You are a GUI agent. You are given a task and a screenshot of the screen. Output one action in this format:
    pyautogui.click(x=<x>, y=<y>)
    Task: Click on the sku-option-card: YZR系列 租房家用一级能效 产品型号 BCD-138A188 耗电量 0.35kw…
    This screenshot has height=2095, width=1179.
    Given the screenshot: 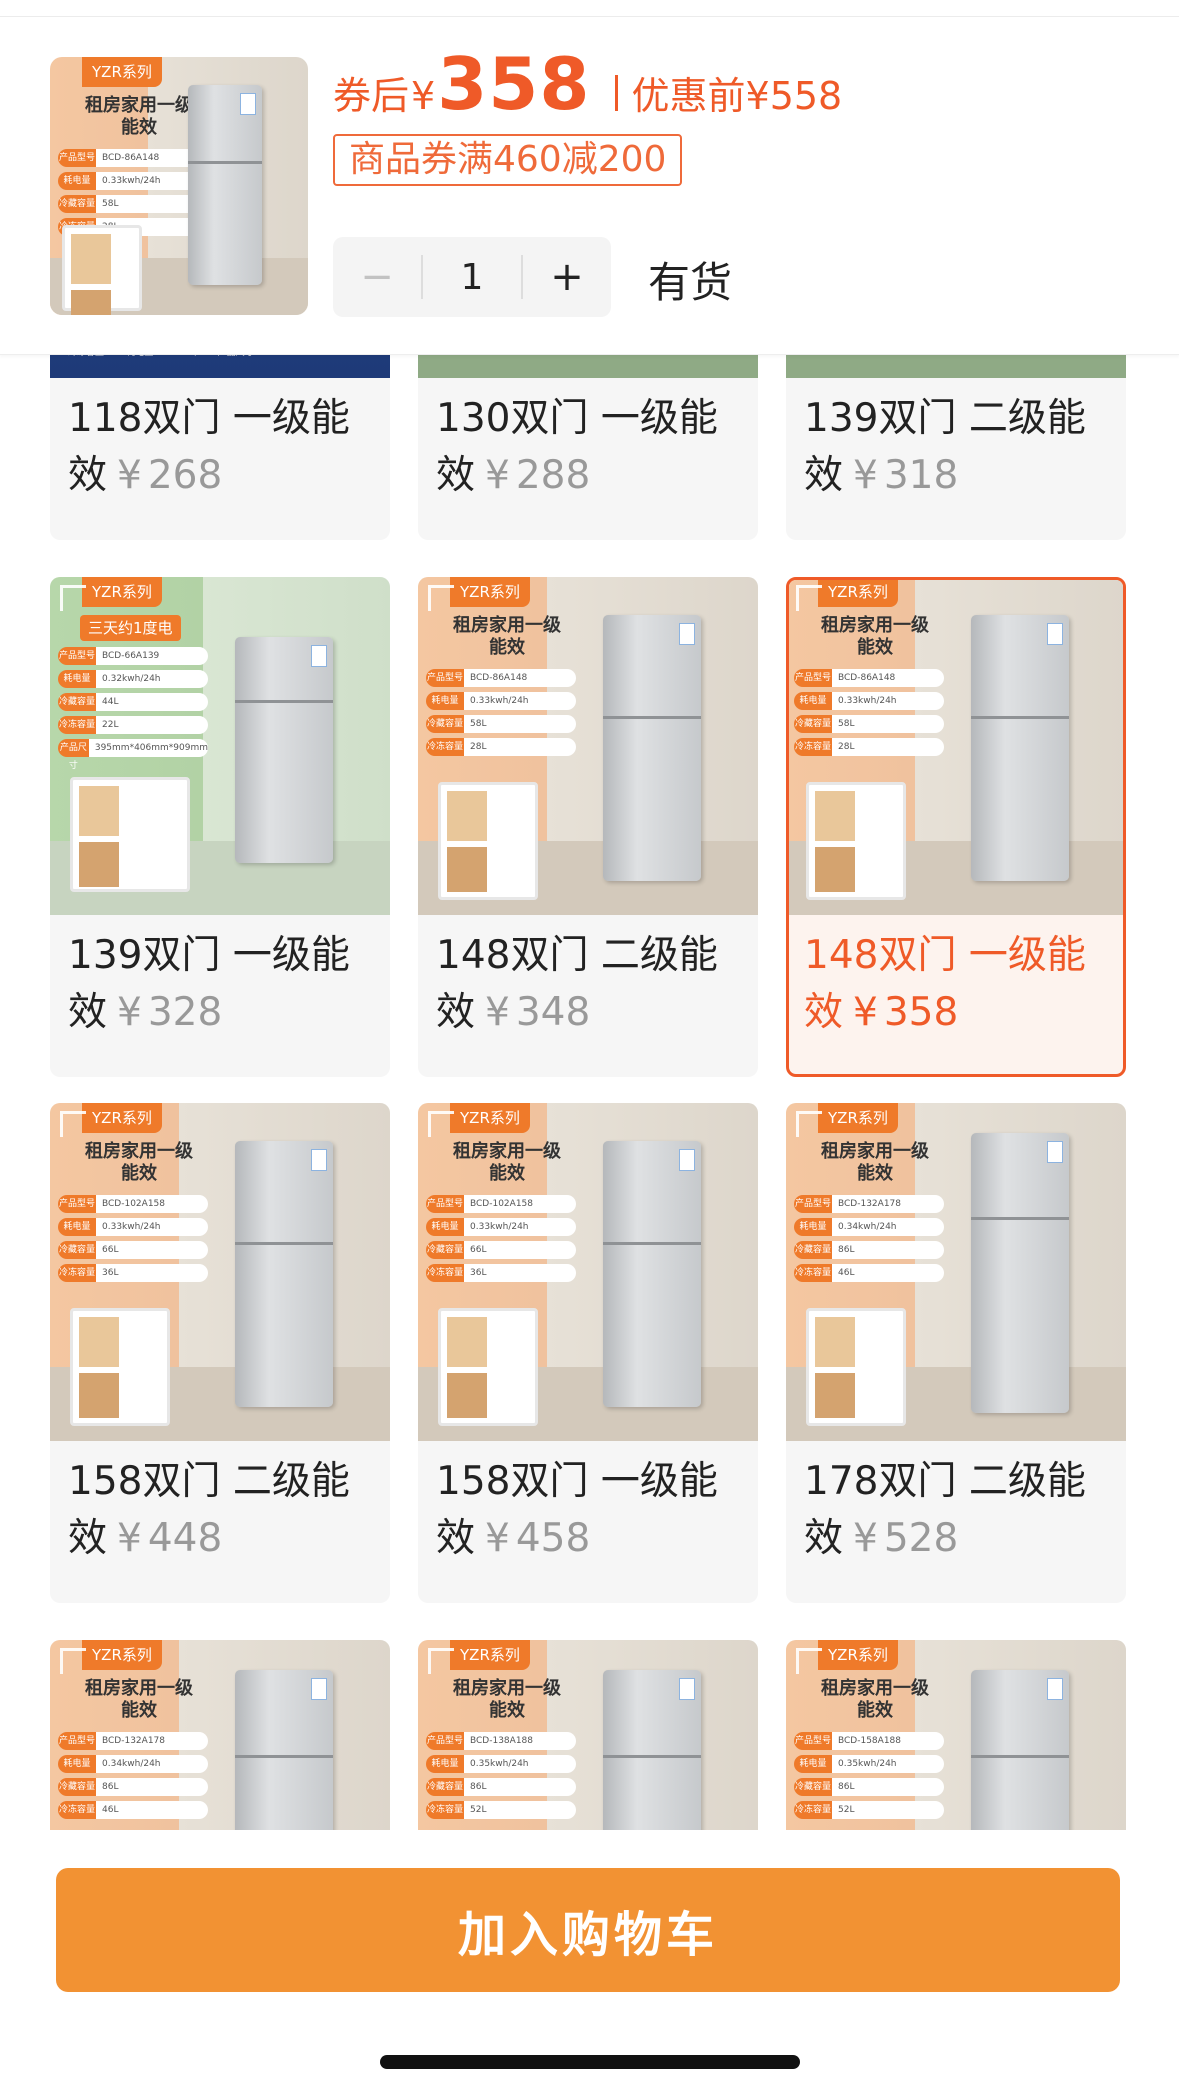 What is the action you would take?
    pyautogui.click(x=588, y=1735)
    